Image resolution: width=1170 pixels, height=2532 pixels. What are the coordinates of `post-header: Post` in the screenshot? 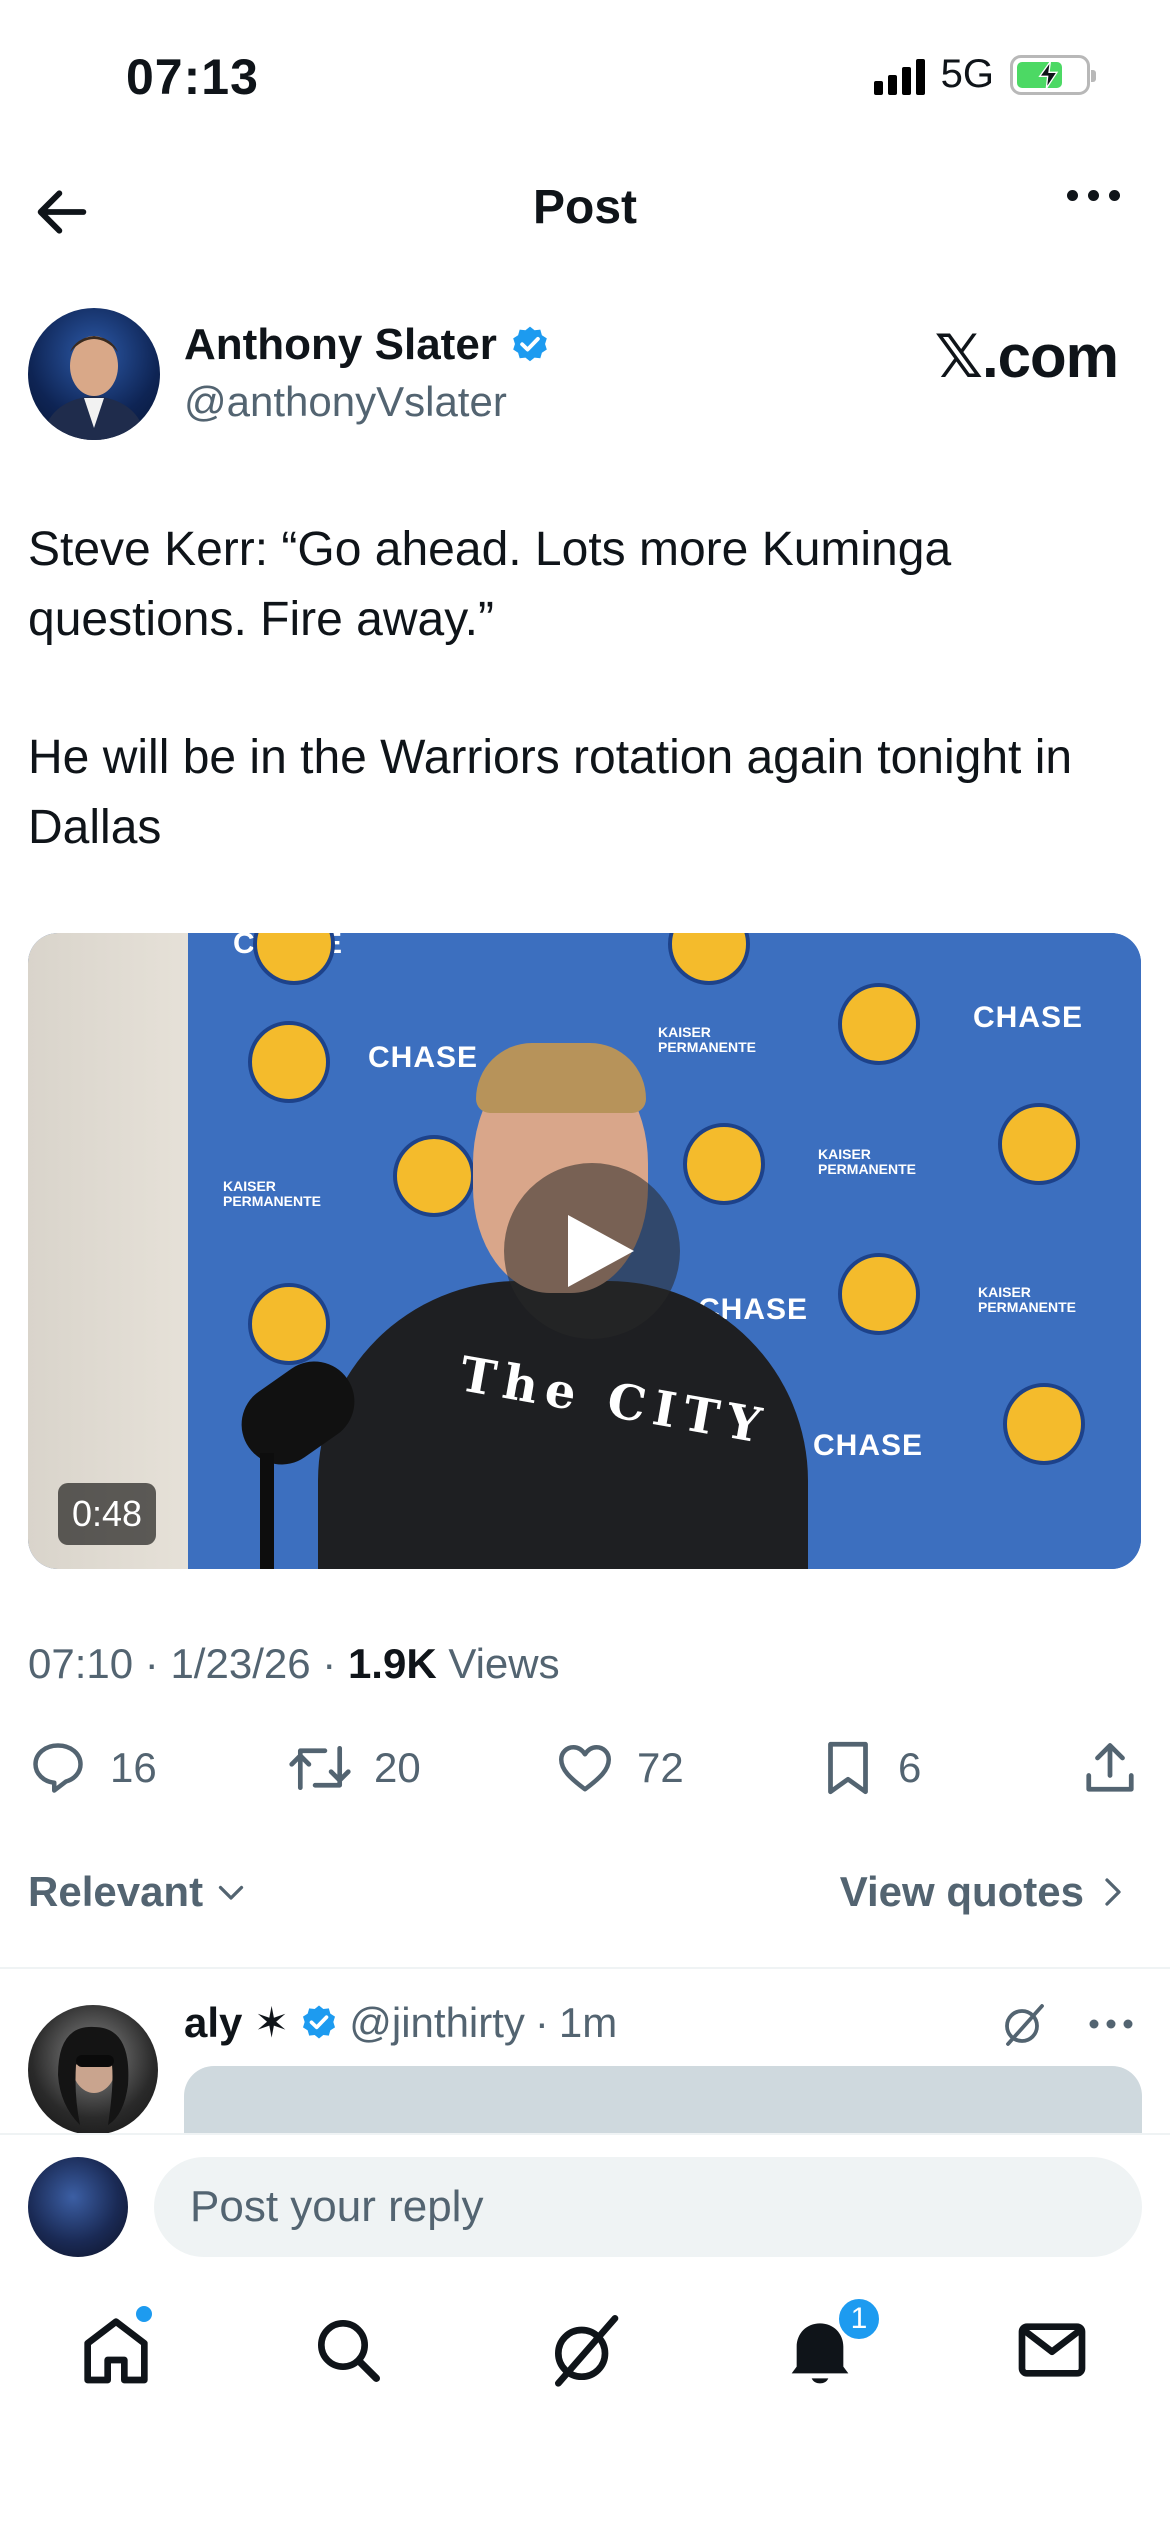 It's located at (585, 210).